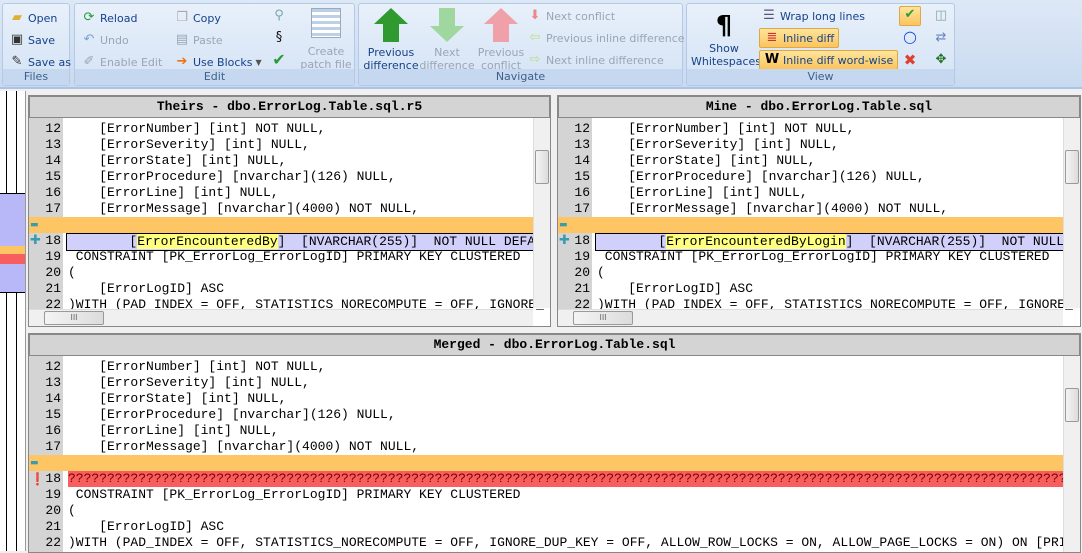 This screenshot has height=553, width=1082. I want to click on copy-icon: ❐, so click(182, 17).